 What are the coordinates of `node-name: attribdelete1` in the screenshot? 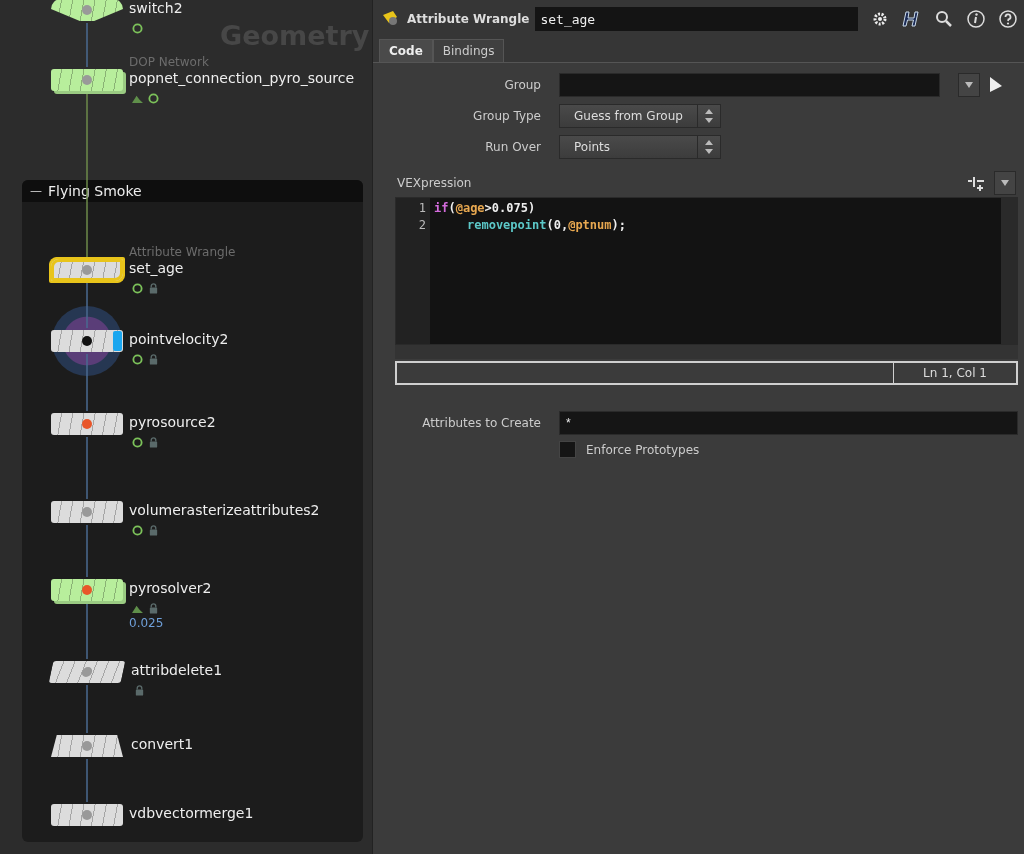 It's located at (177, 670).